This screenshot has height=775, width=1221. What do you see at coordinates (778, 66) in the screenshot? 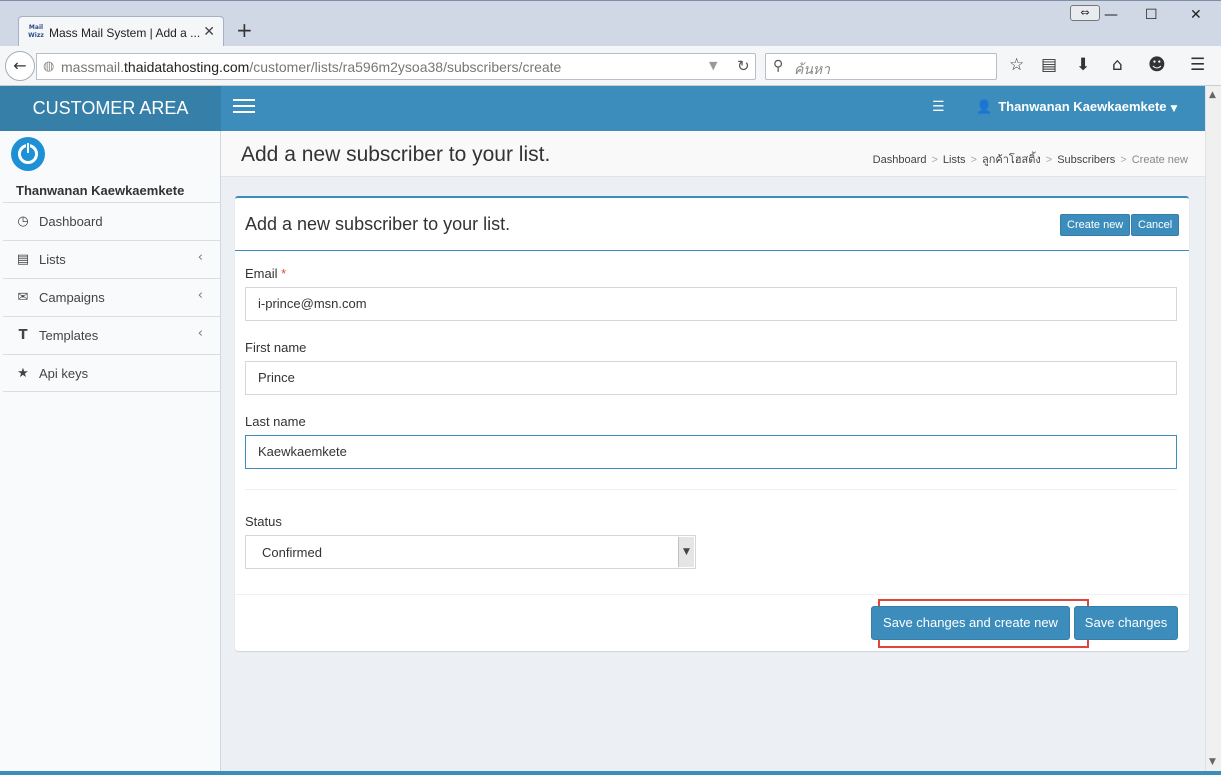
I see `search-icon: ⚲` at bounding box center [778, 66].